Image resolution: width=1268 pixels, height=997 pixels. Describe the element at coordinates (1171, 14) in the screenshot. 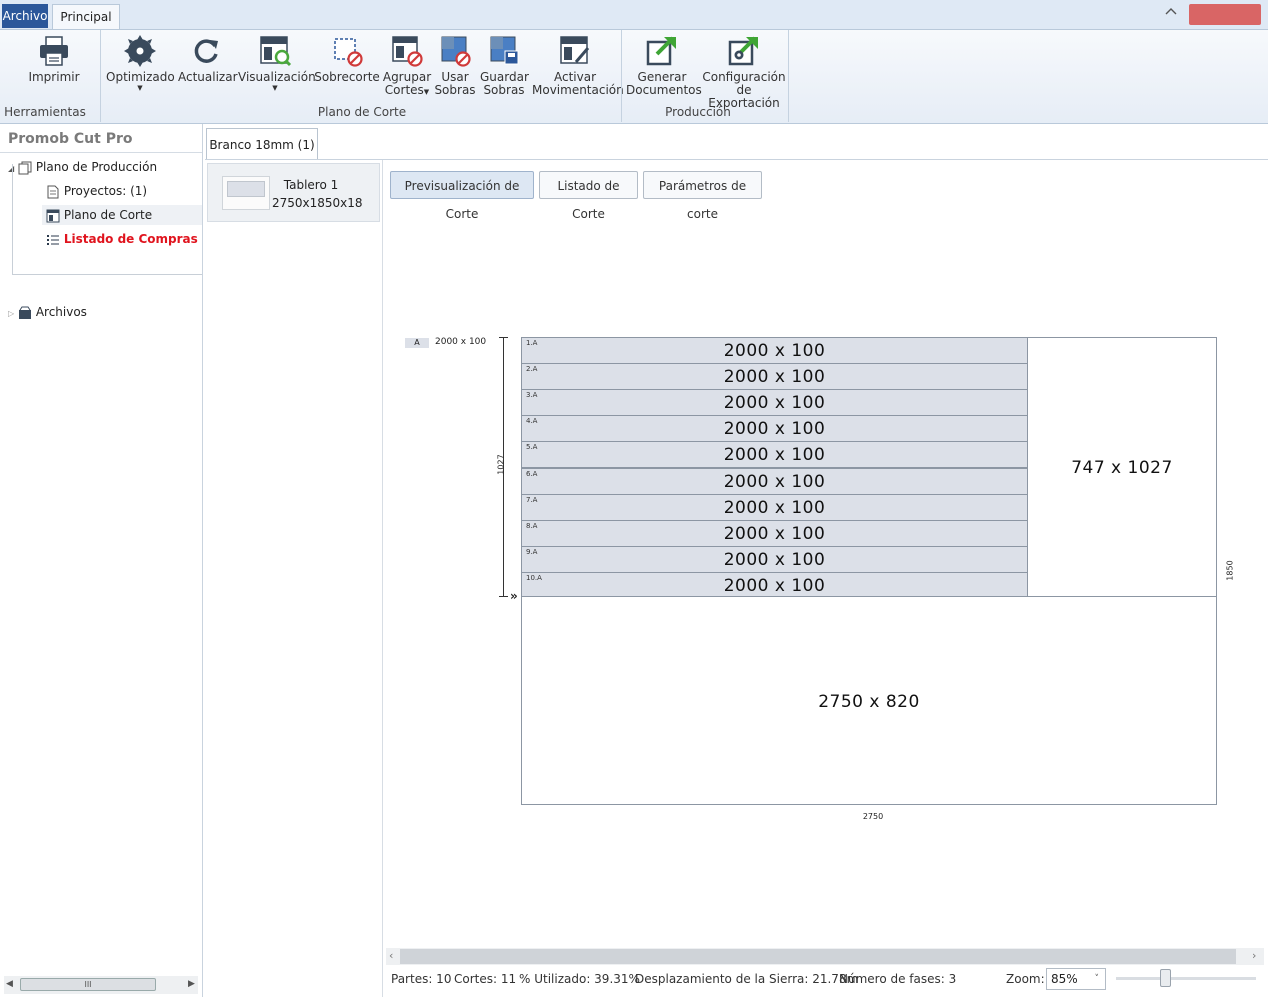

I see `chevron-up-icon` at that location.